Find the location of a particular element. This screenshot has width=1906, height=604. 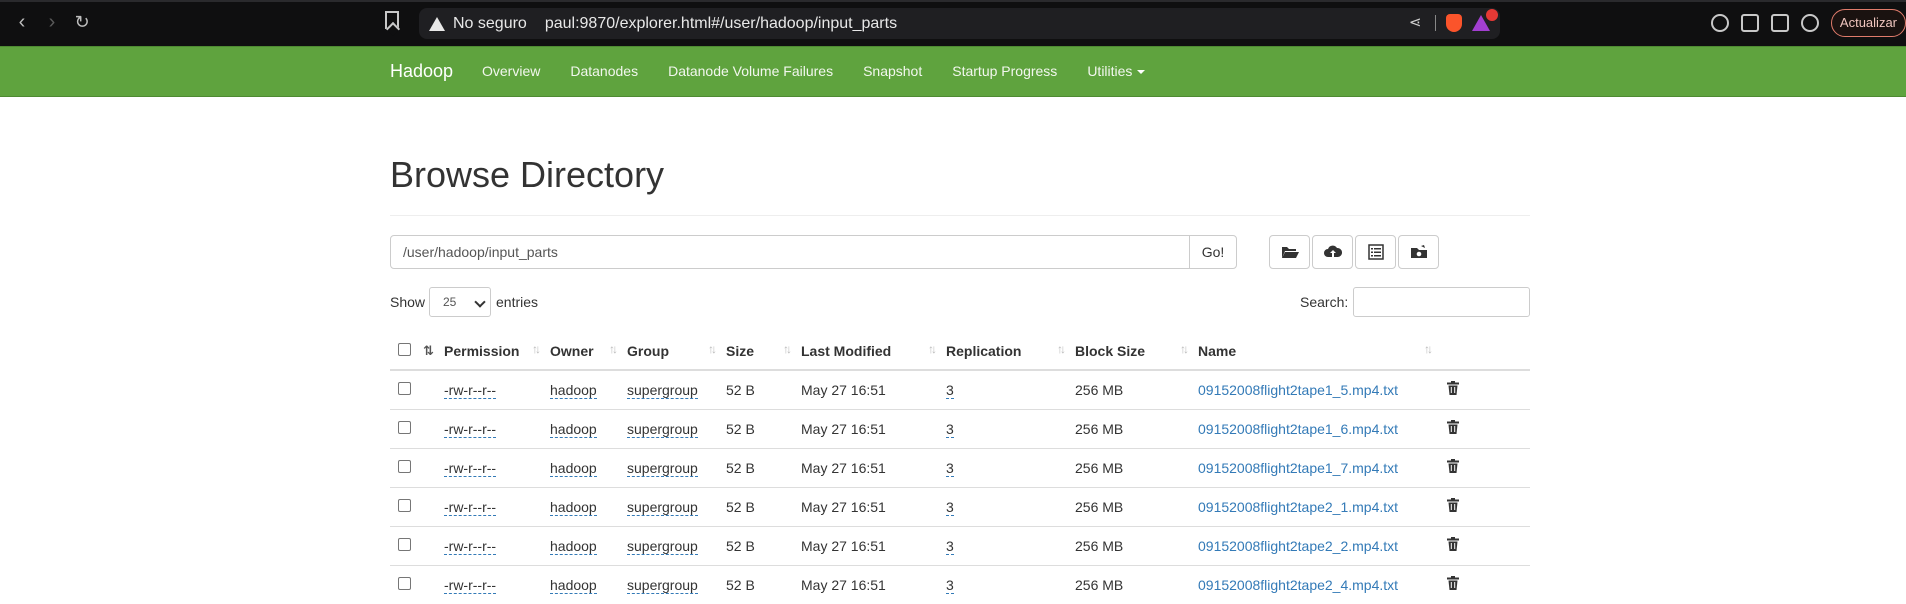

entries-select: 25 is located at coordinates (460, 301).